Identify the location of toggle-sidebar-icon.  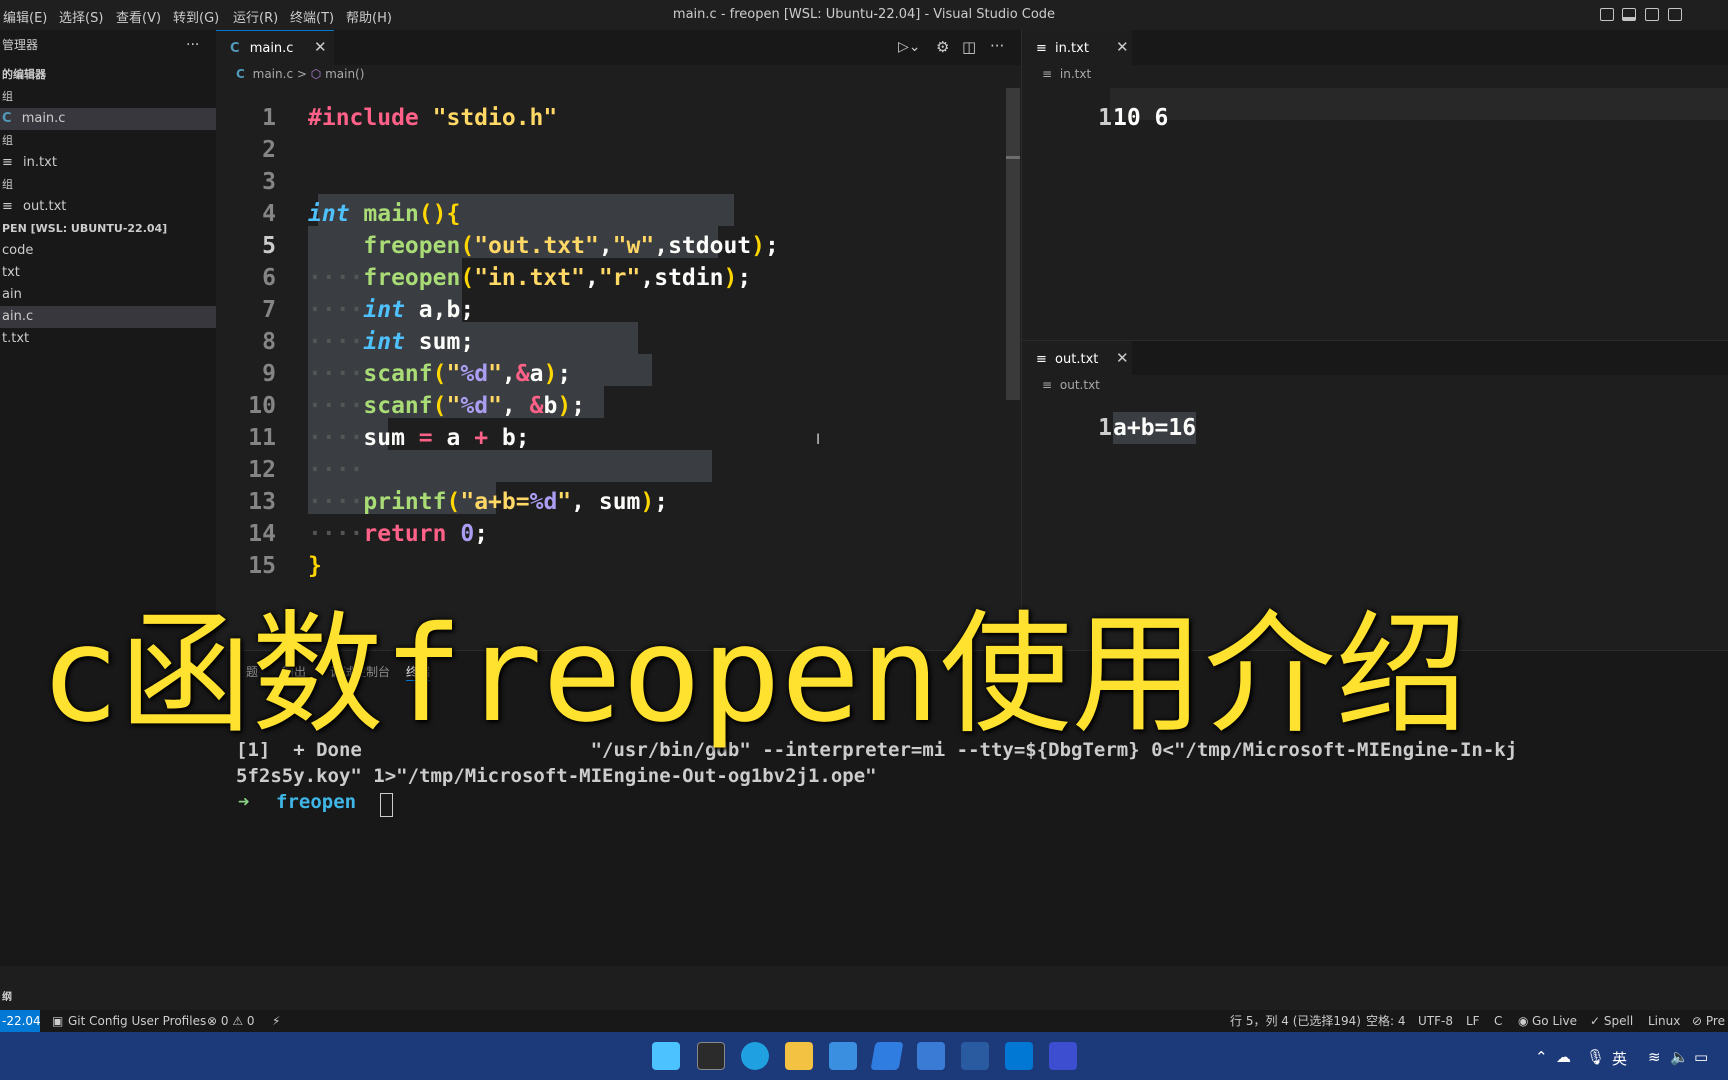
(1607, 14).